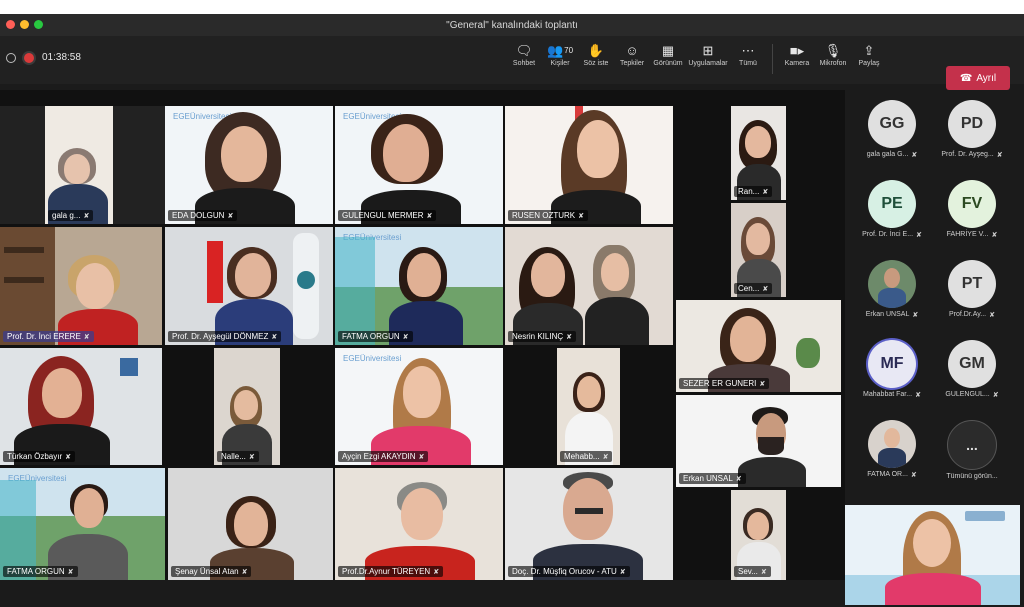 The width and height of the screenshot is (1024, 607). Describe the element at coordinates (29, 57) in the screenshot. I see `recording-icon` at that location.